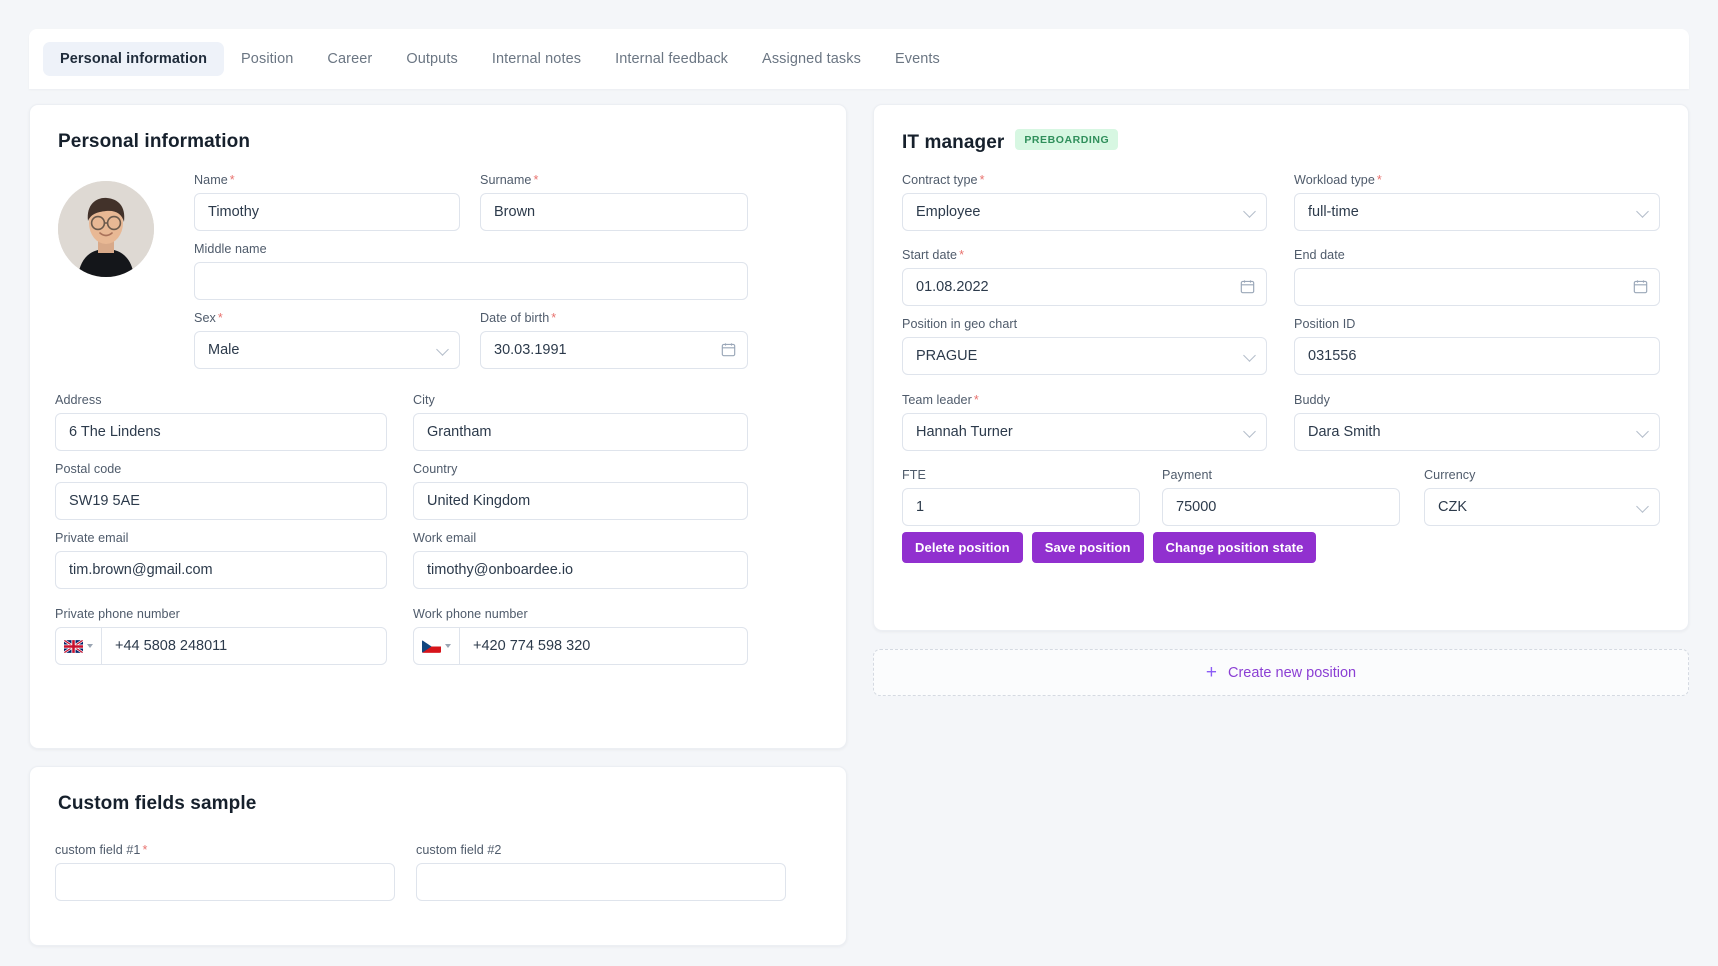  I want to click on fte-input: 1, so click(1021, 507).